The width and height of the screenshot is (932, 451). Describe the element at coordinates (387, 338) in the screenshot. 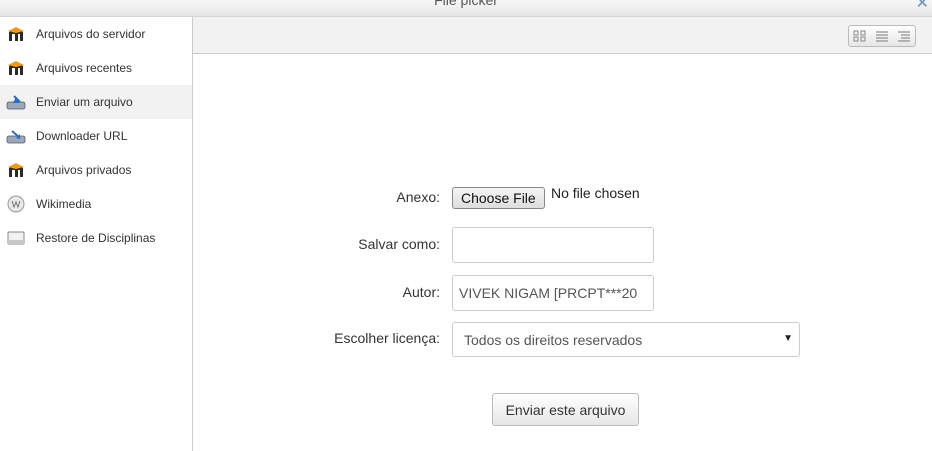

I see `license-label: Escolher licença:` at that location.